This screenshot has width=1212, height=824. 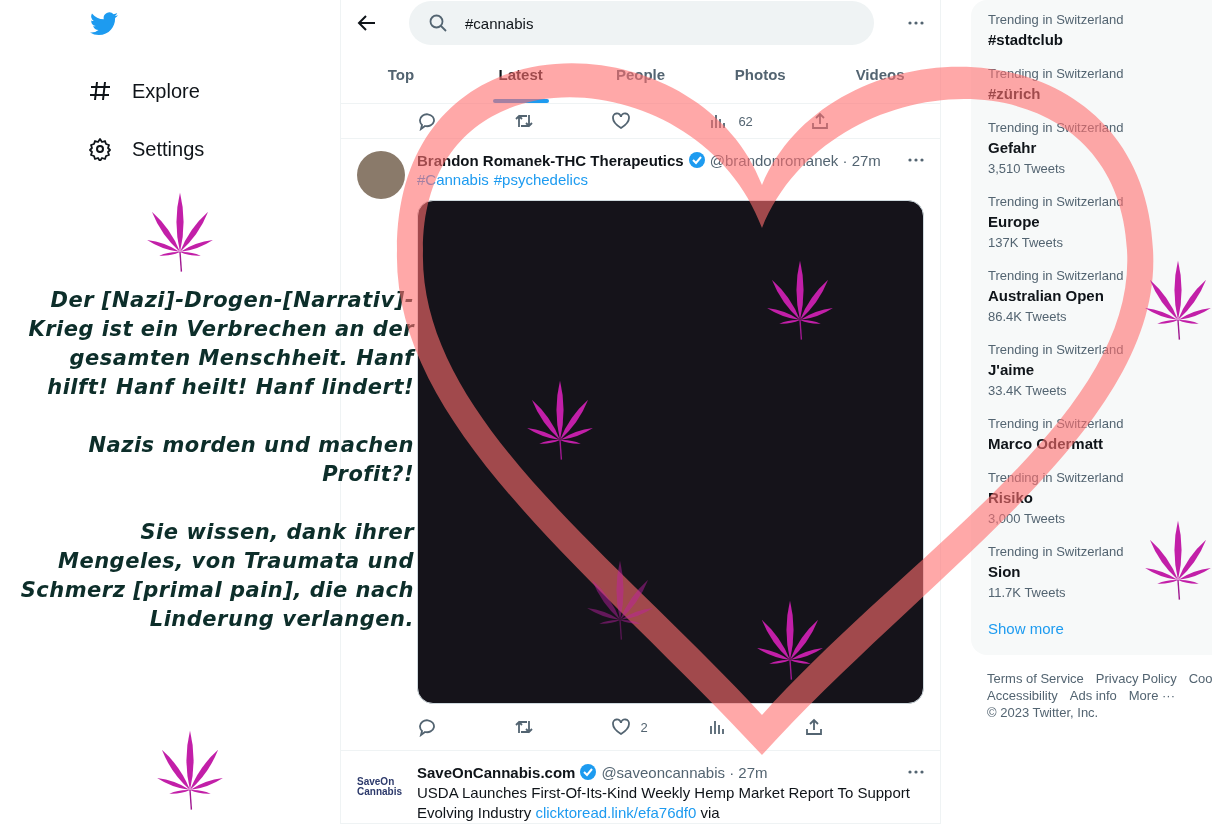 I want to click on footer-link: Coo, so click(x=1200, y=678).